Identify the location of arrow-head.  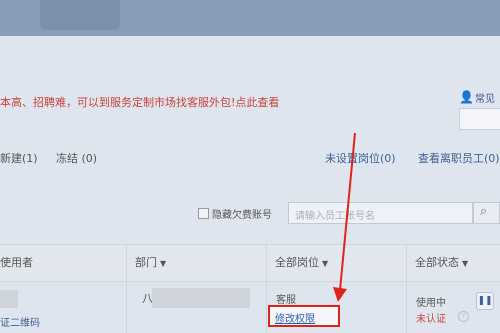
(340, 294).